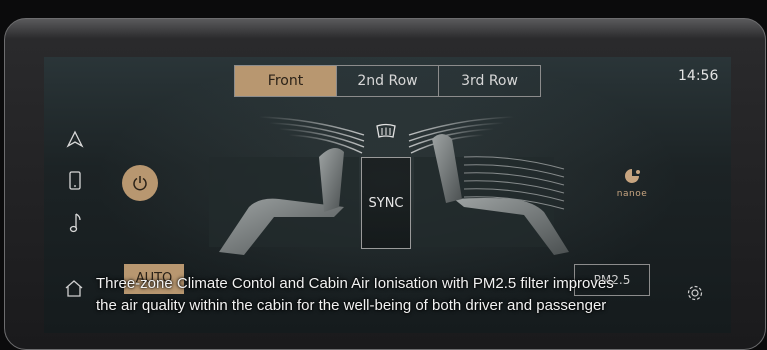 This screenshot has width=767, height=350. I want to click on nanoe-button: nanoe, so click(632, 183).